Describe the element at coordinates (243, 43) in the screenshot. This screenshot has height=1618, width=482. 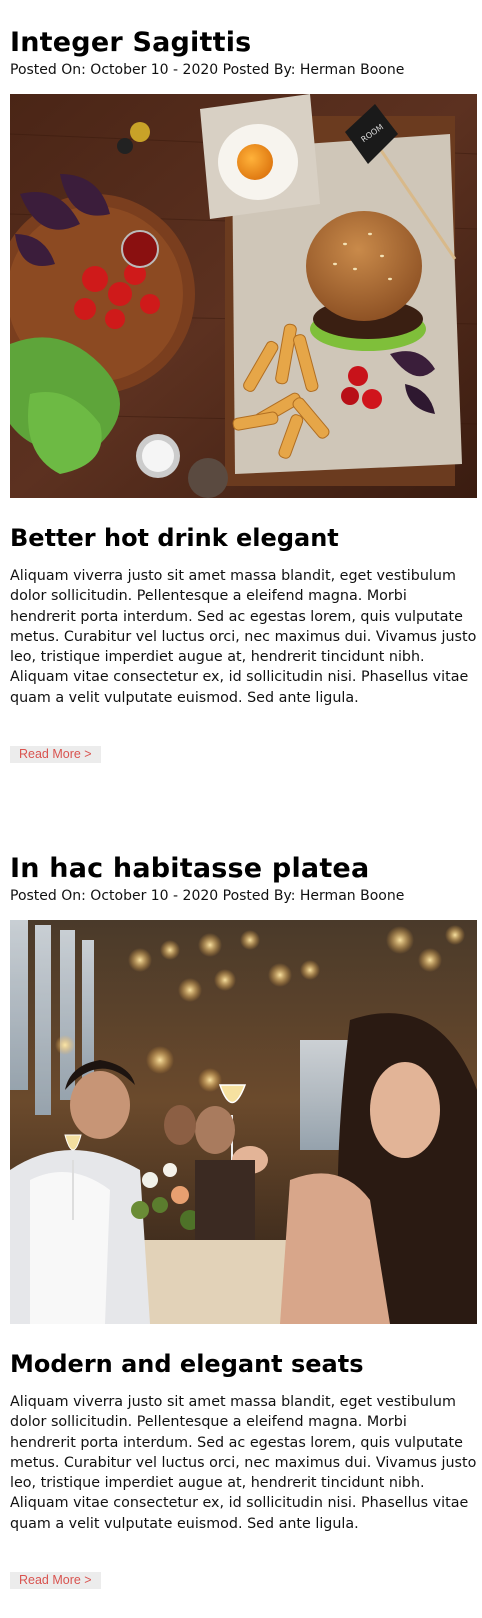
I see `post-title: Integer Sagittis` at that location.